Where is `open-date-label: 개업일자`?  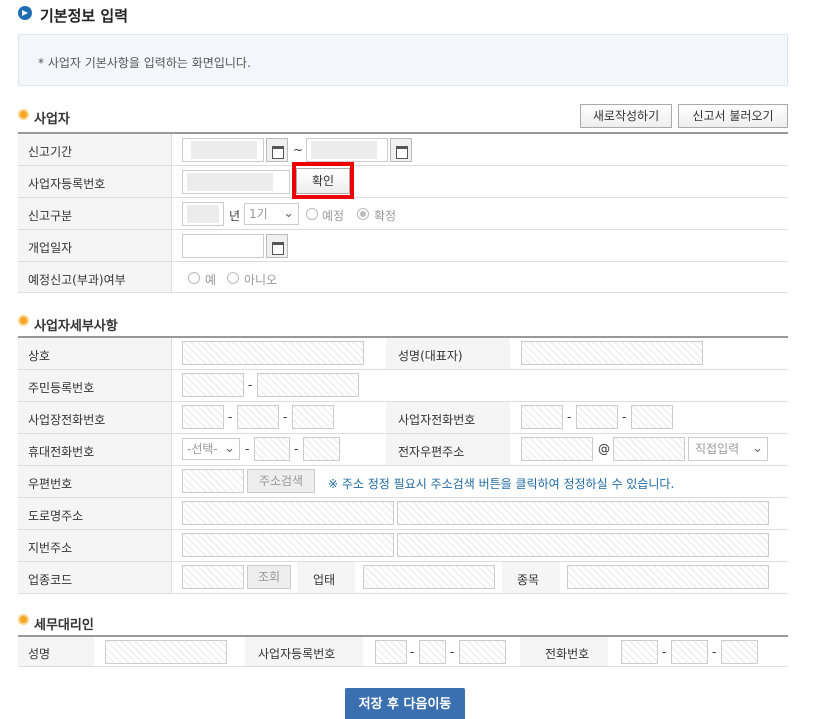
open-date-label: 개업일자 is located at coordinates (50, 248).